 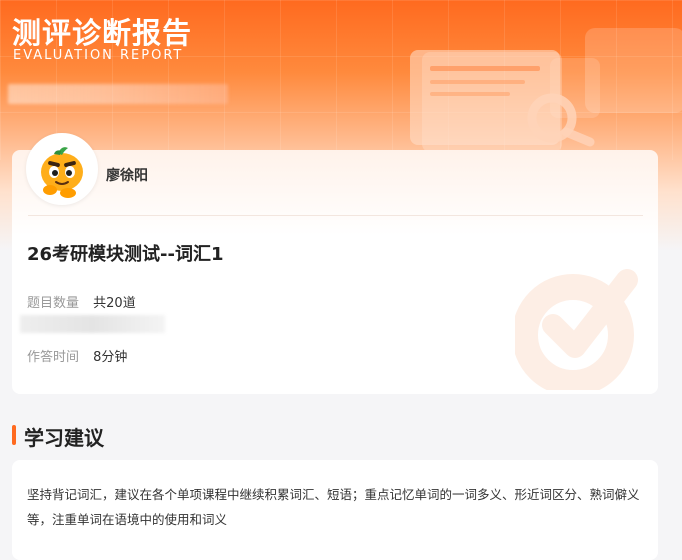 I want to click on answer-time-row: 作答时间 8分钟, so click(x=77, y=355).